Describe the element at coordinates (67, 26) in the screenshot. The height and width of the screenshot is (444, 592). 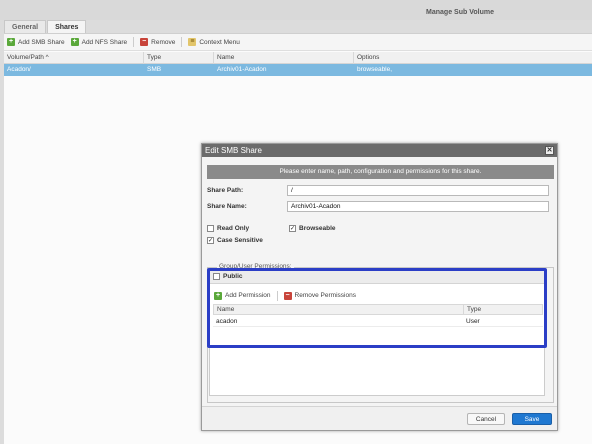
I see `tab-shares: Shares` at that location.